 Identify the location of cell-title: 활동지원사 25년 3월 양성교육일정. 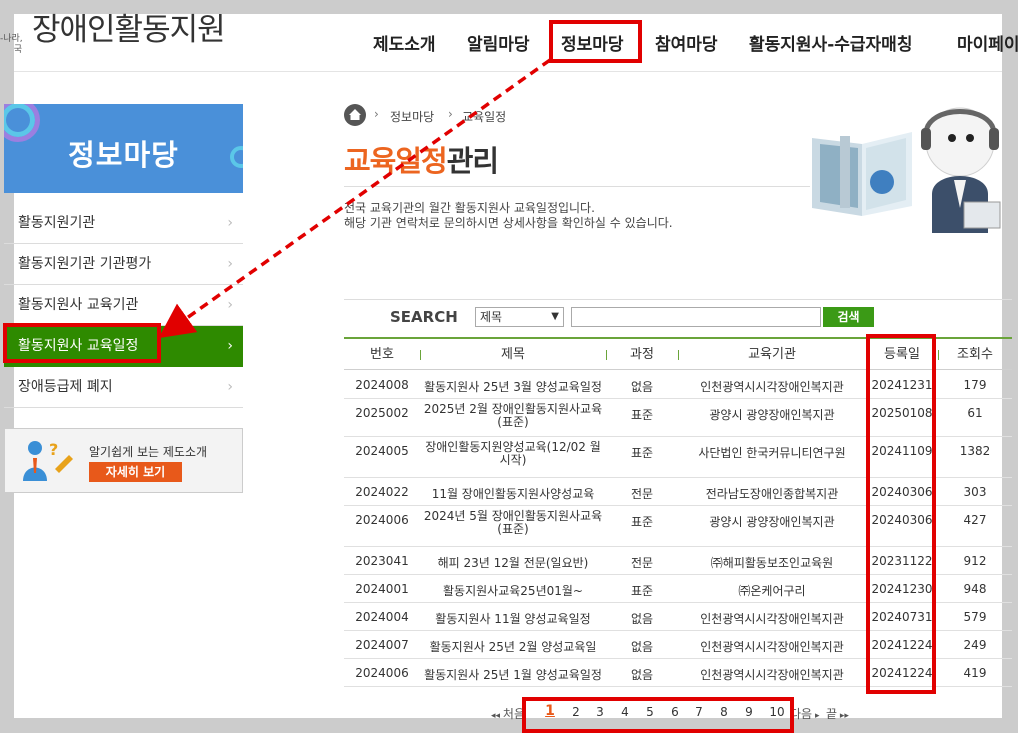
(513, 386).